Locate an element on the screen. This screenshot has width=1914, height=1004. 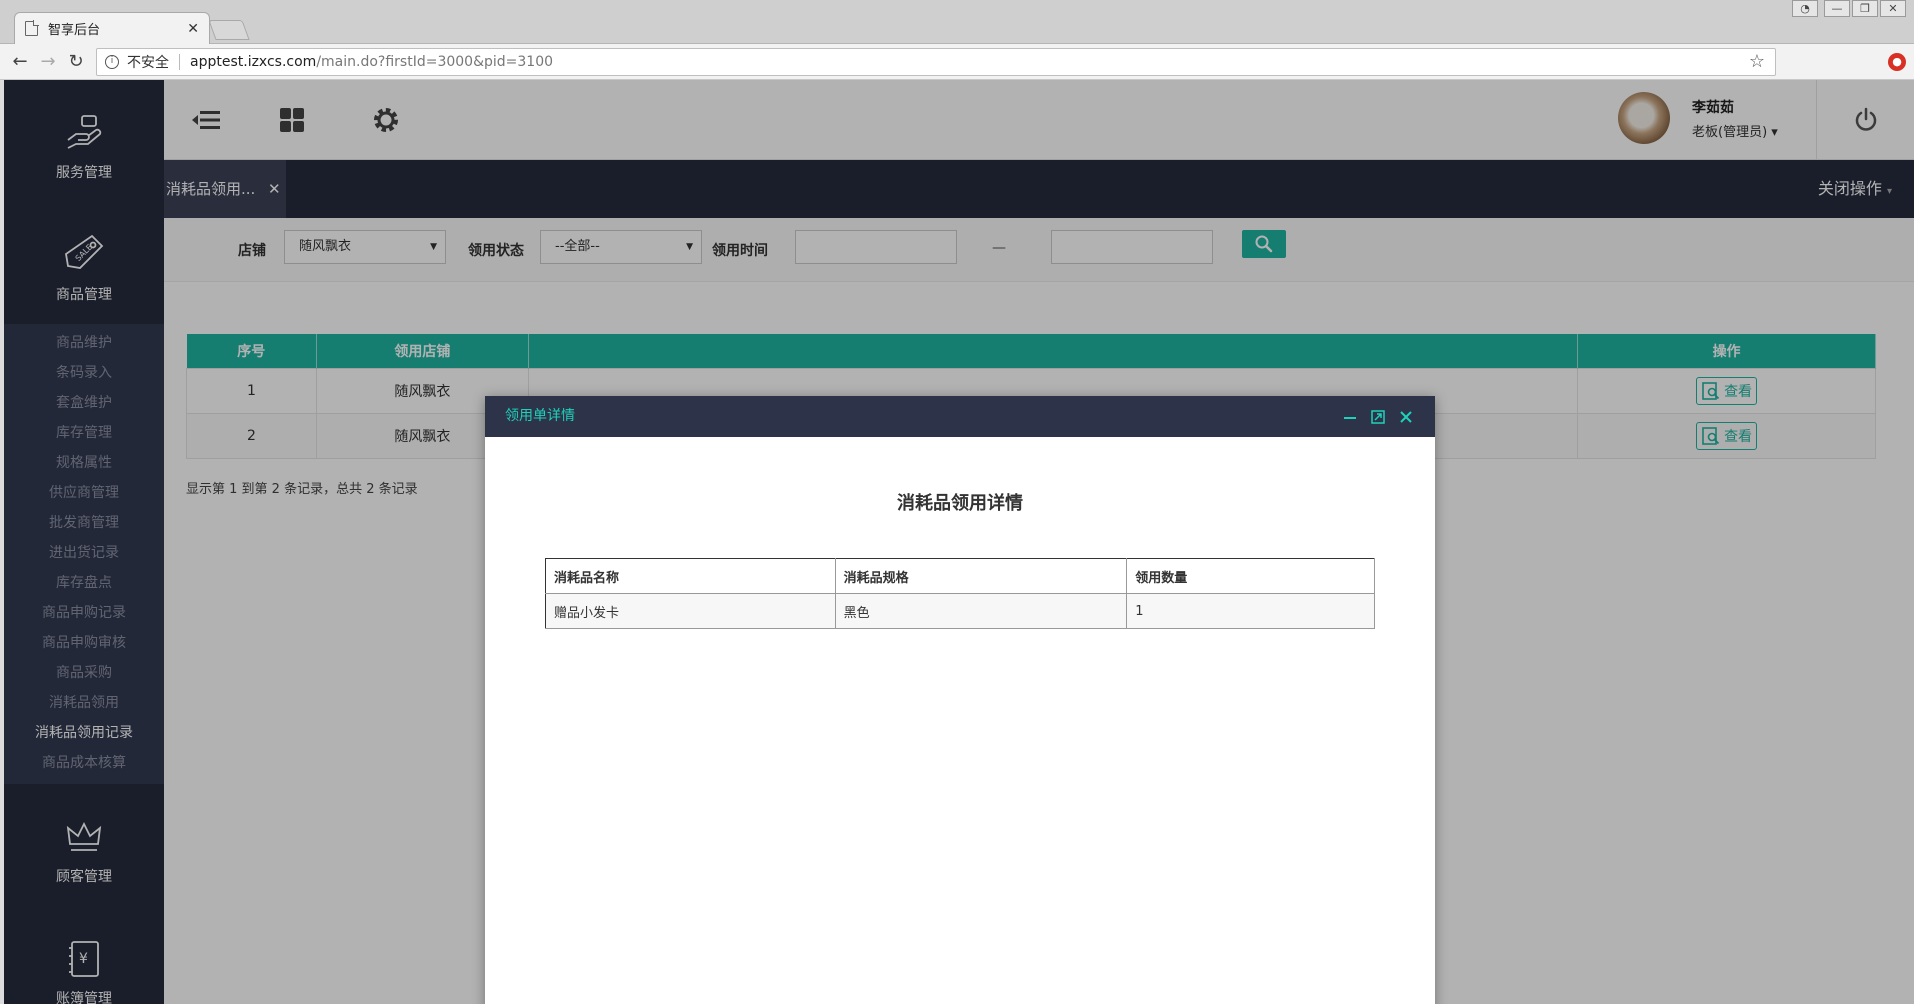
close-icon is located at coordinates (1406, 417).